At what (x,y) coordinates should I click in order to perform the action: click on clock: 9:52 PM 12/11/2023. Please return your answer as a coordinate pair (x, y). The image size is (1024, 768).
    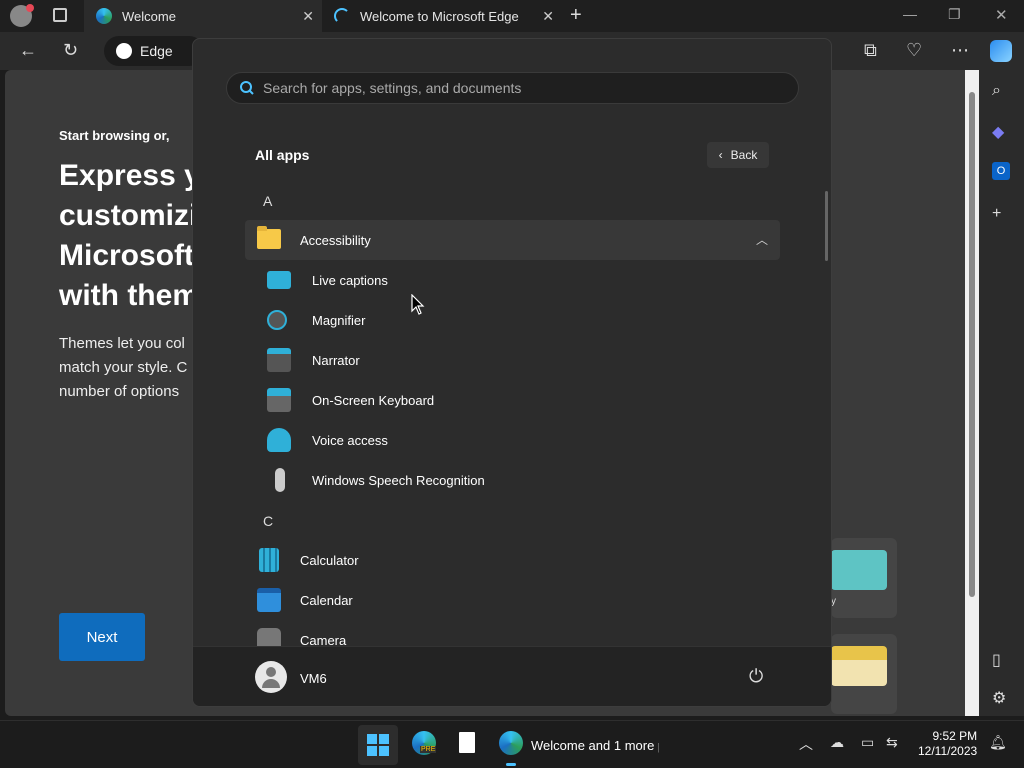
    Looking at the image, I should click on (947, 744).